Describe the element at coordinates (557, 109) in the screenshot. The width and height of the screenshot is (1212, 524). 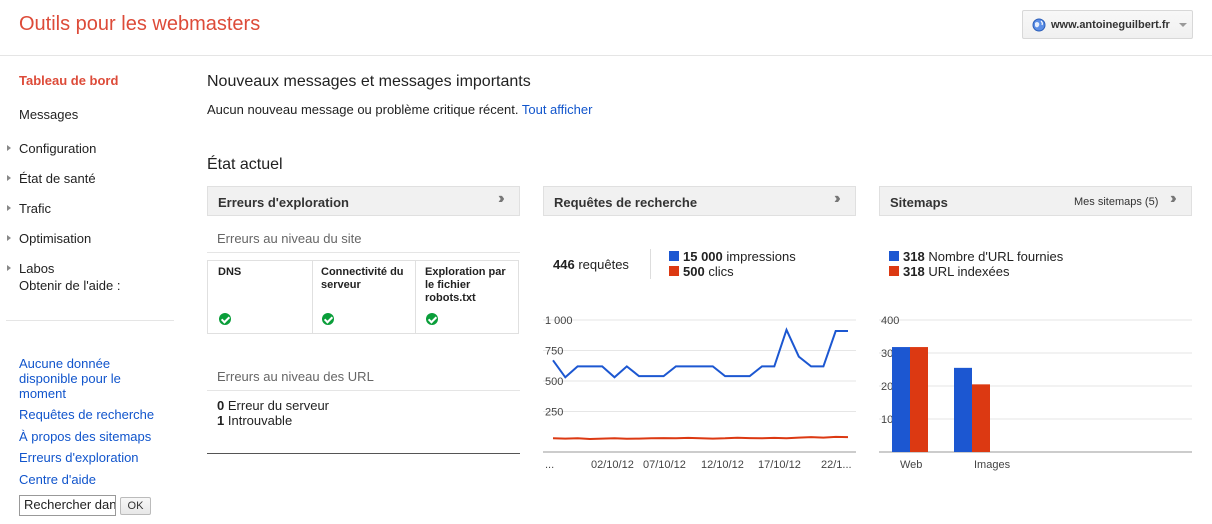
I see `show-all-link: Tout afficher` at that location.